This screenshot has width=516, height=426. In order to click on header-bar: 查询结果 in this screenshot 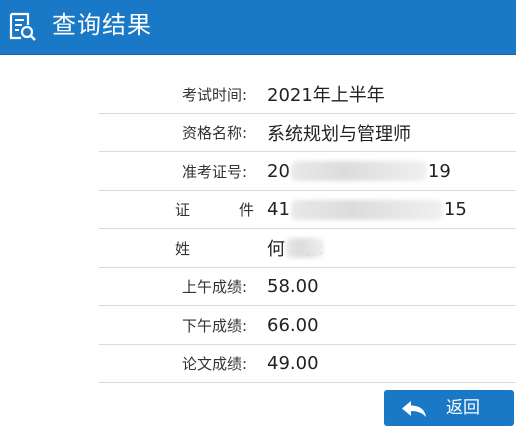, I will do `click(258, 27)`.